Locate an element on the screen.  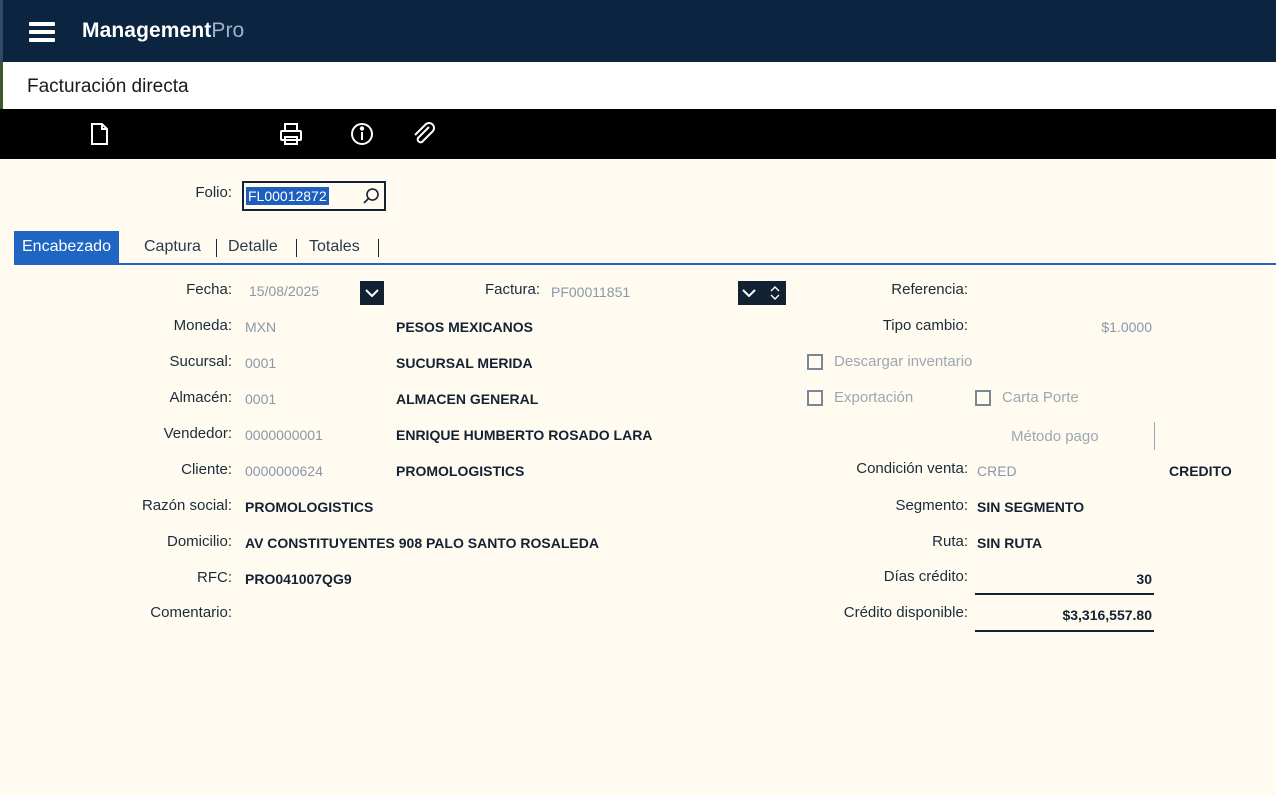
condicion-venta-name: CREDITO is located at coordinates (1200, 471).